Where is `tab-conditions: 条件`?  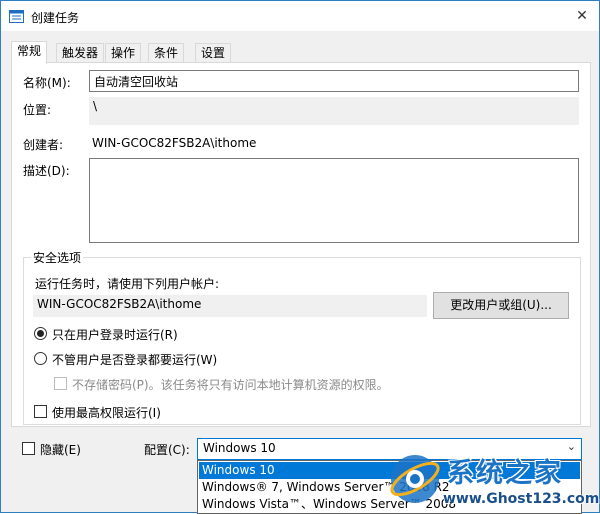 tab-conditions: 条件 is located at coordinates (166, 53).